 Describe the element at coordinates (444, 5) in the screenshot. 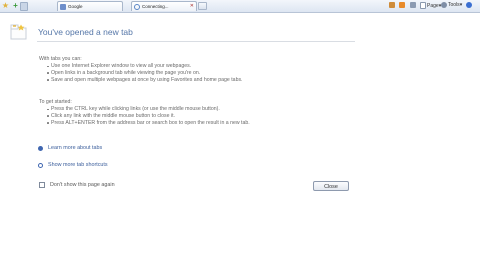

I see `gear-icon` at that location.